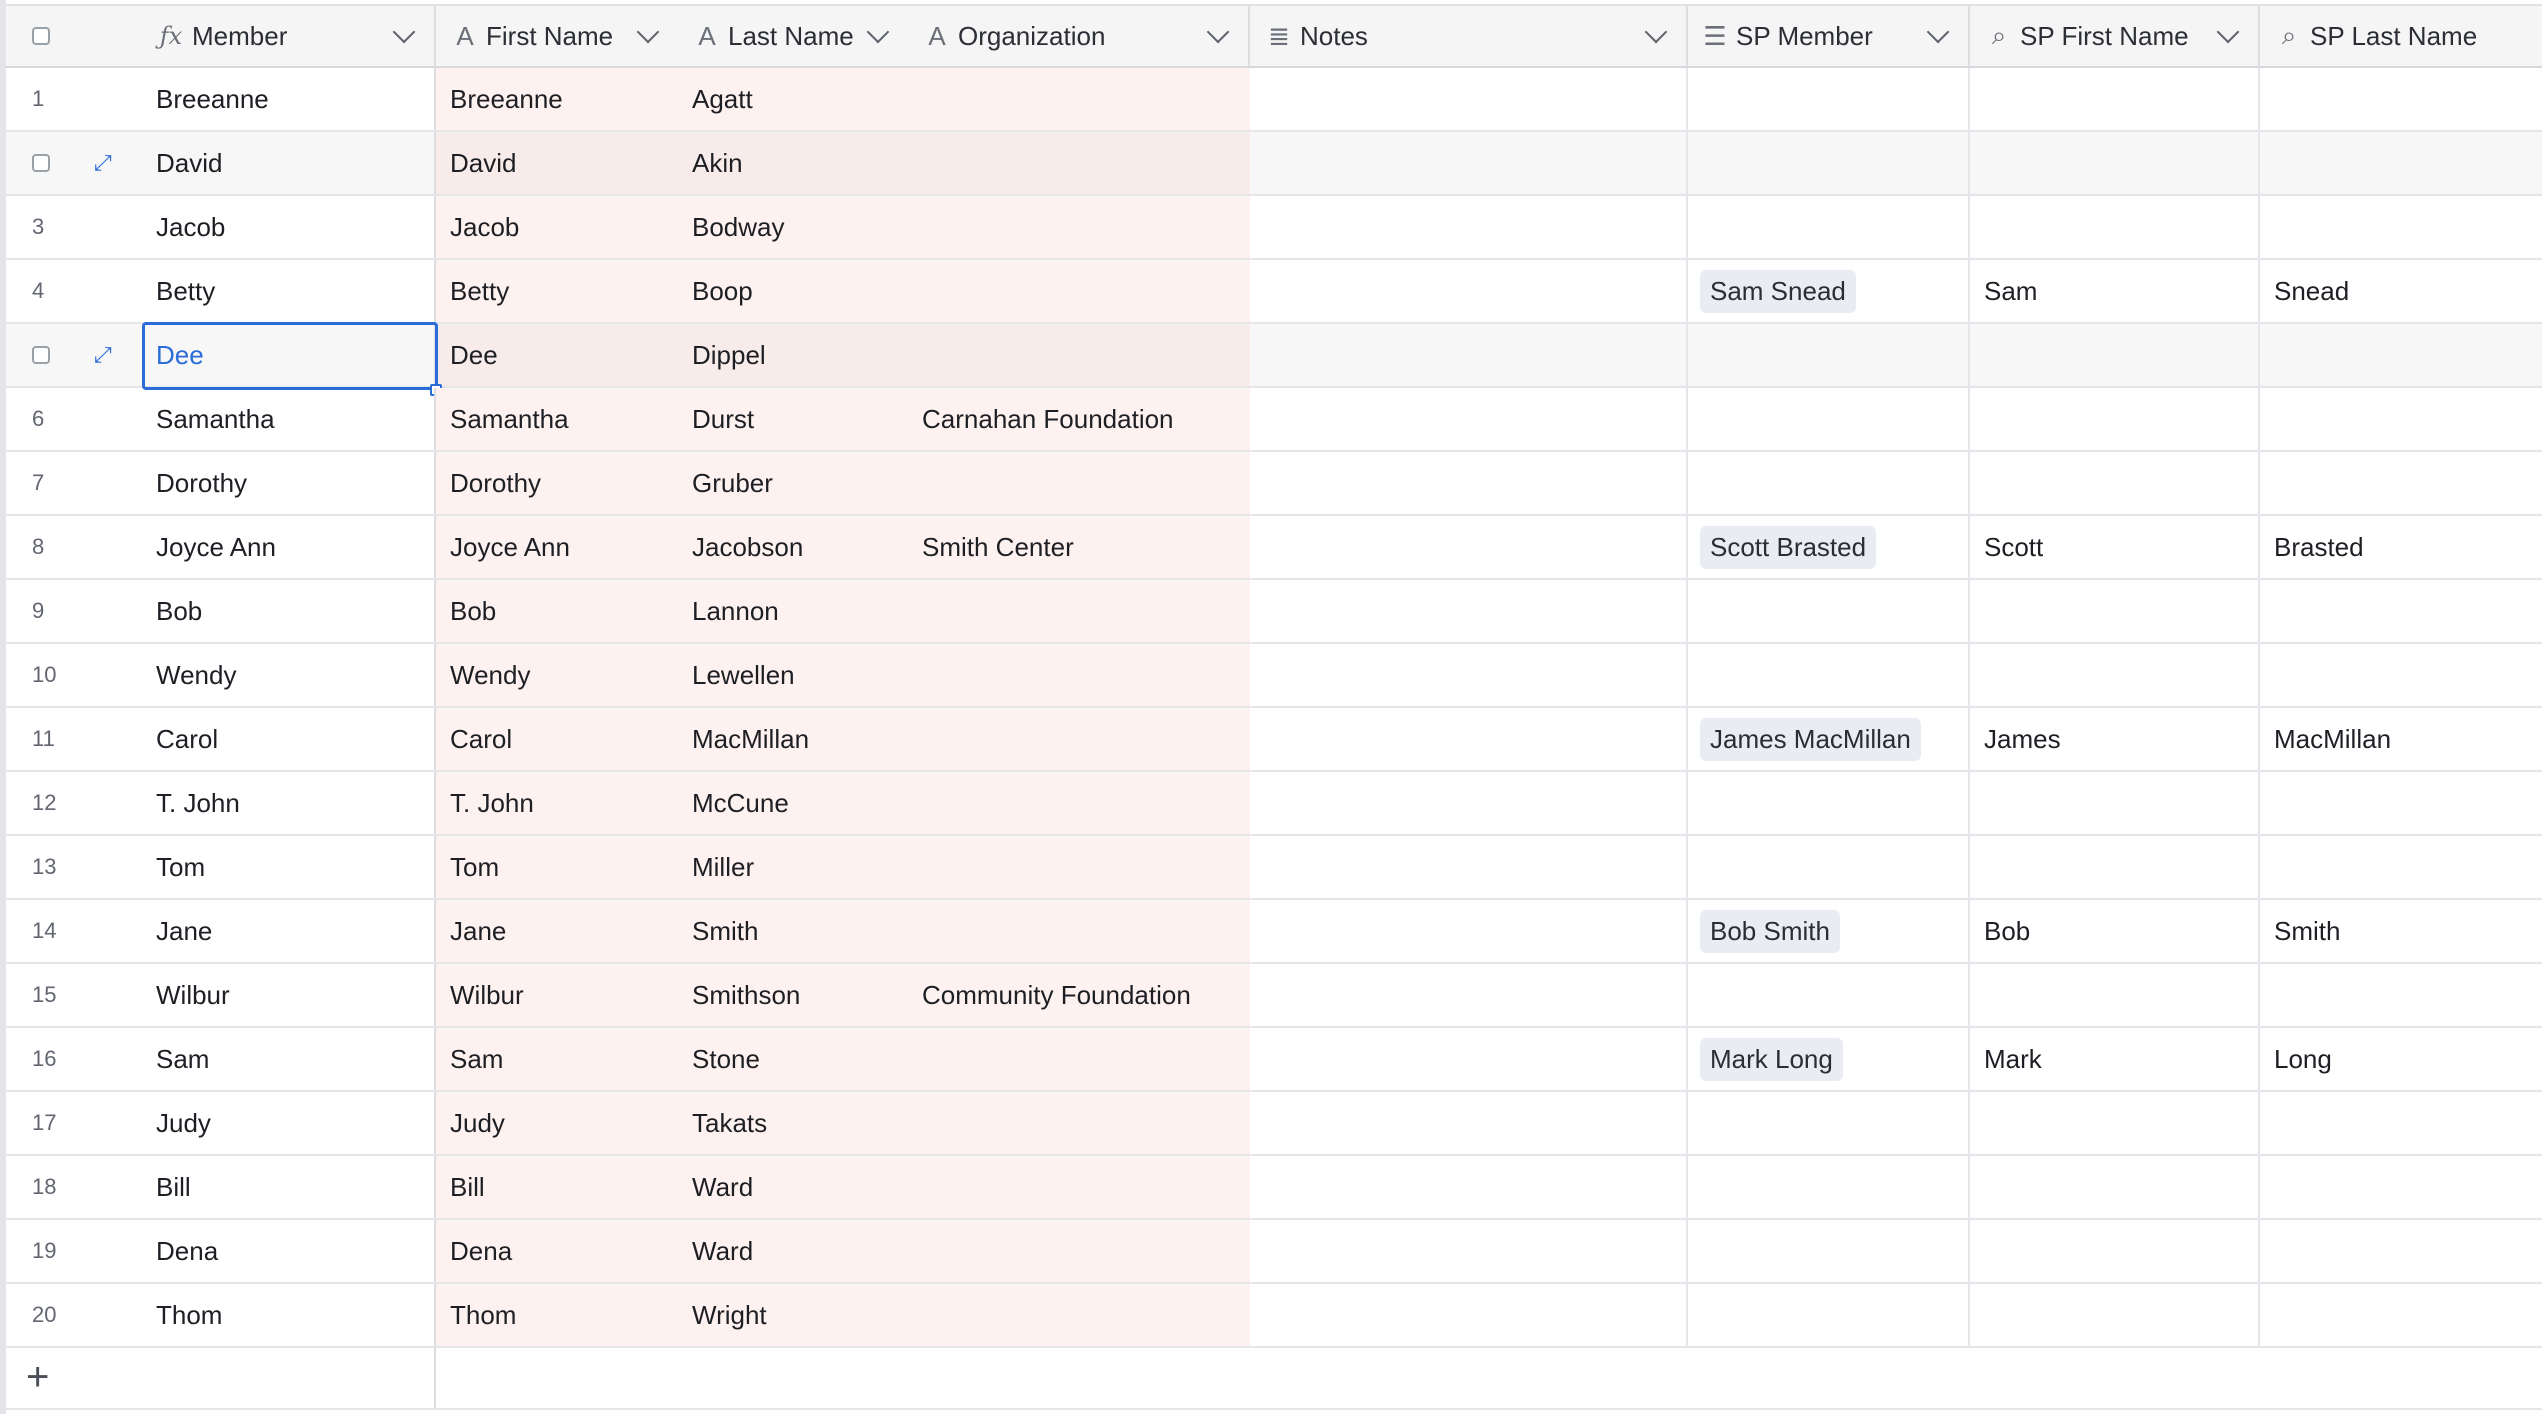  I want to click on table-row: 3 Jacob Jacob Bodway, so click(1274, 228).